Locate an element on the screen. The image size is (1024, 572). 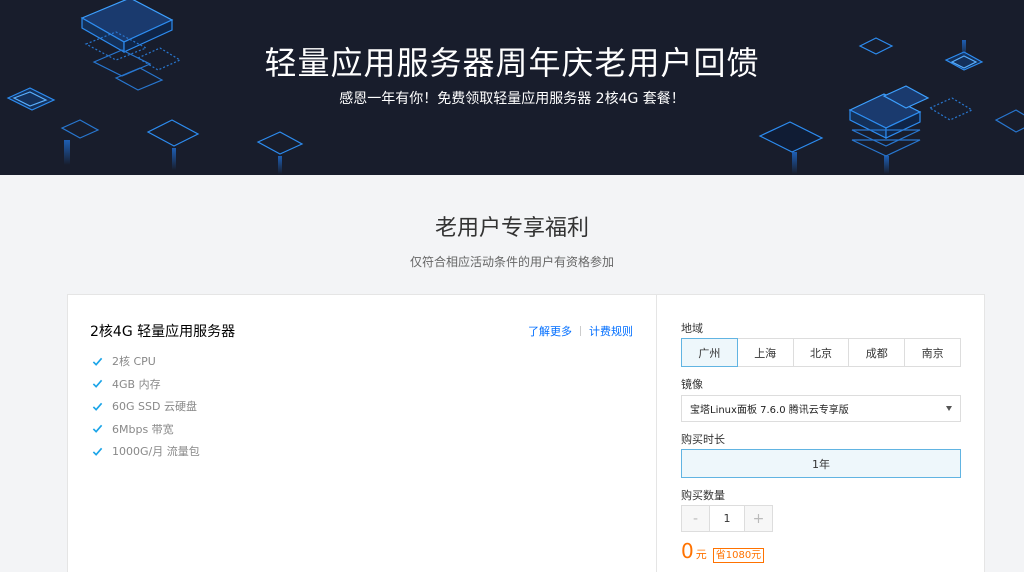
quantity-label: 购买数量 is located at coordinates (703, 495).